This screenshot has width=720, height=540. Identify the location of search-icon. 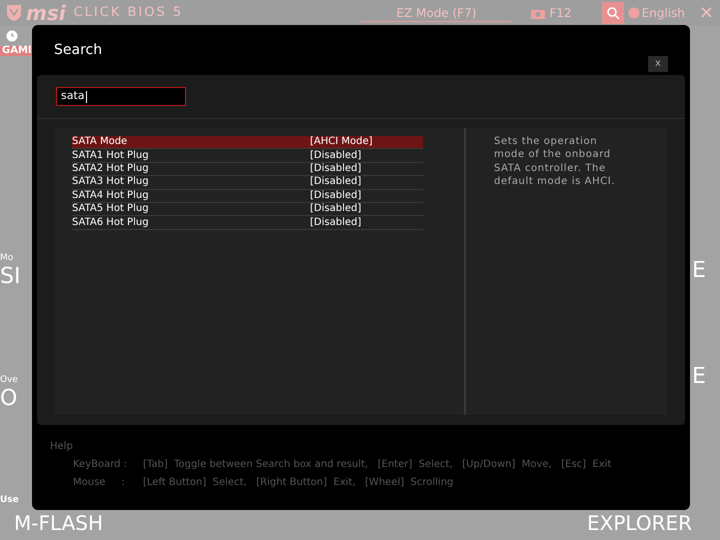
(613, 13).